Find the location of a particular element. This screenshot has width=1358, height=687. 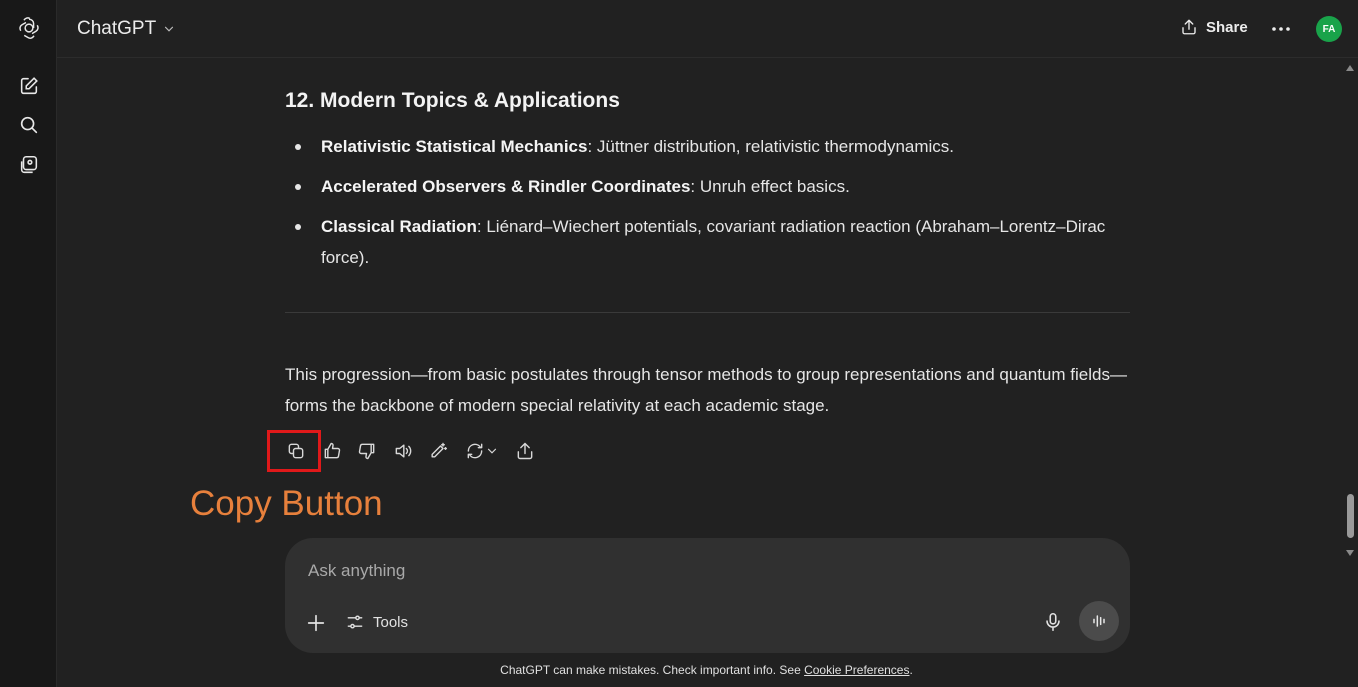

thumbs-down-icon is located at coordinates (366, 451).